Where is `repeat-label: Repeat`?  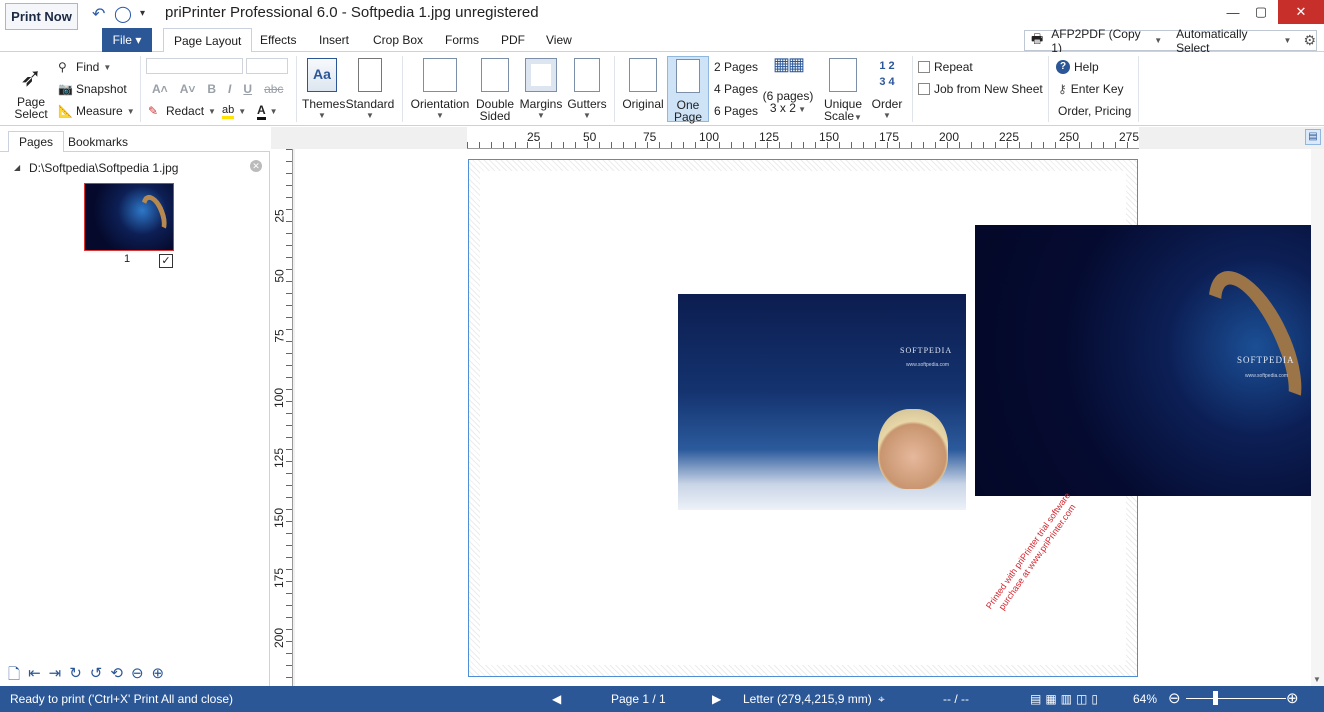 repeat-label: Repeat is located at coordinates (953, 67).